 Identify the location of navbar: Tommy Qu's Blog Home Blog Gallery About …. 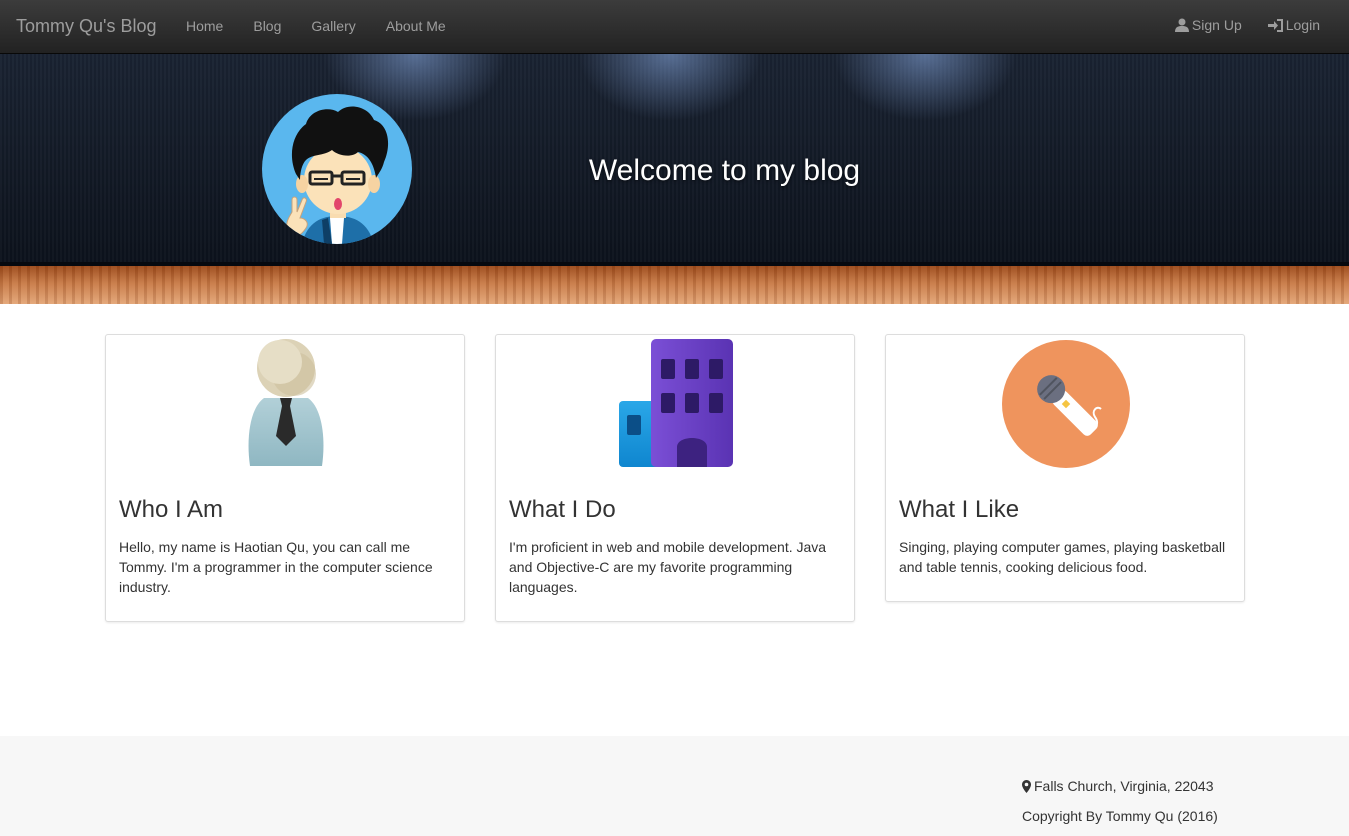
(674, 27).